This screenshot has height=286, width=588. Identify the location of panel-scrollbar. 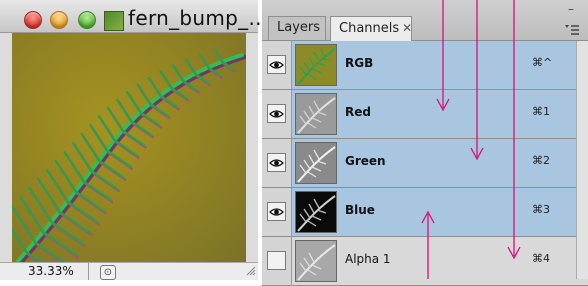
(582, 160).